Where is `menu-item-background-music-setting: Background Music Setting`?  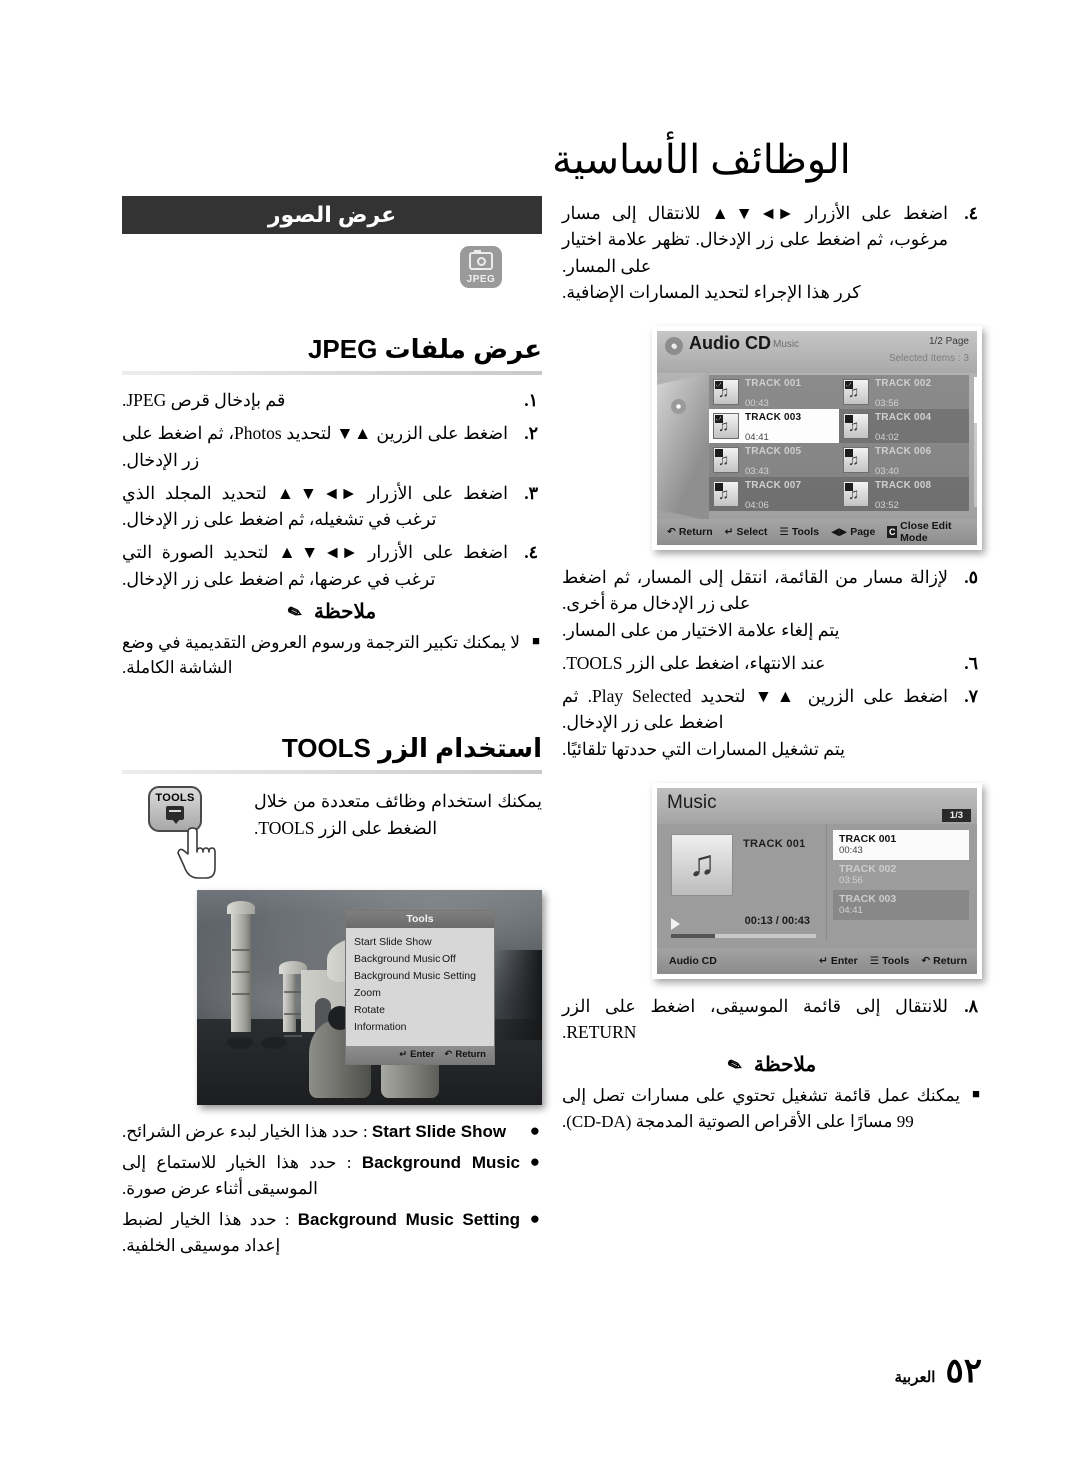 menu-item-background-music-setting: Background Music Setting is located at coordinates (420, 976).